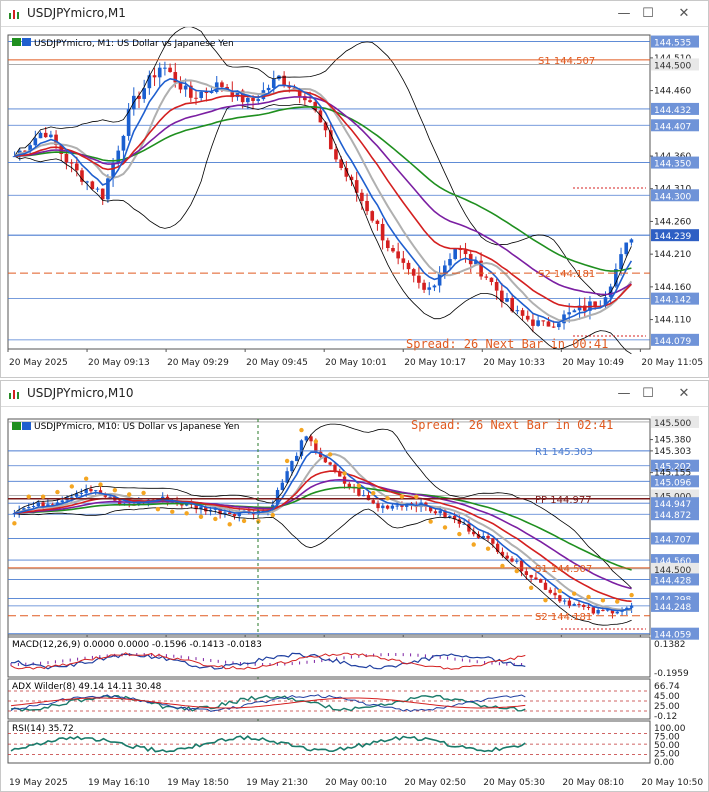 This screenshot has width=709, height=792. What do you see at coordinates (672, 342) in the screenshot?
I see `price-label: 144.079` at bounding box center [672, 342].